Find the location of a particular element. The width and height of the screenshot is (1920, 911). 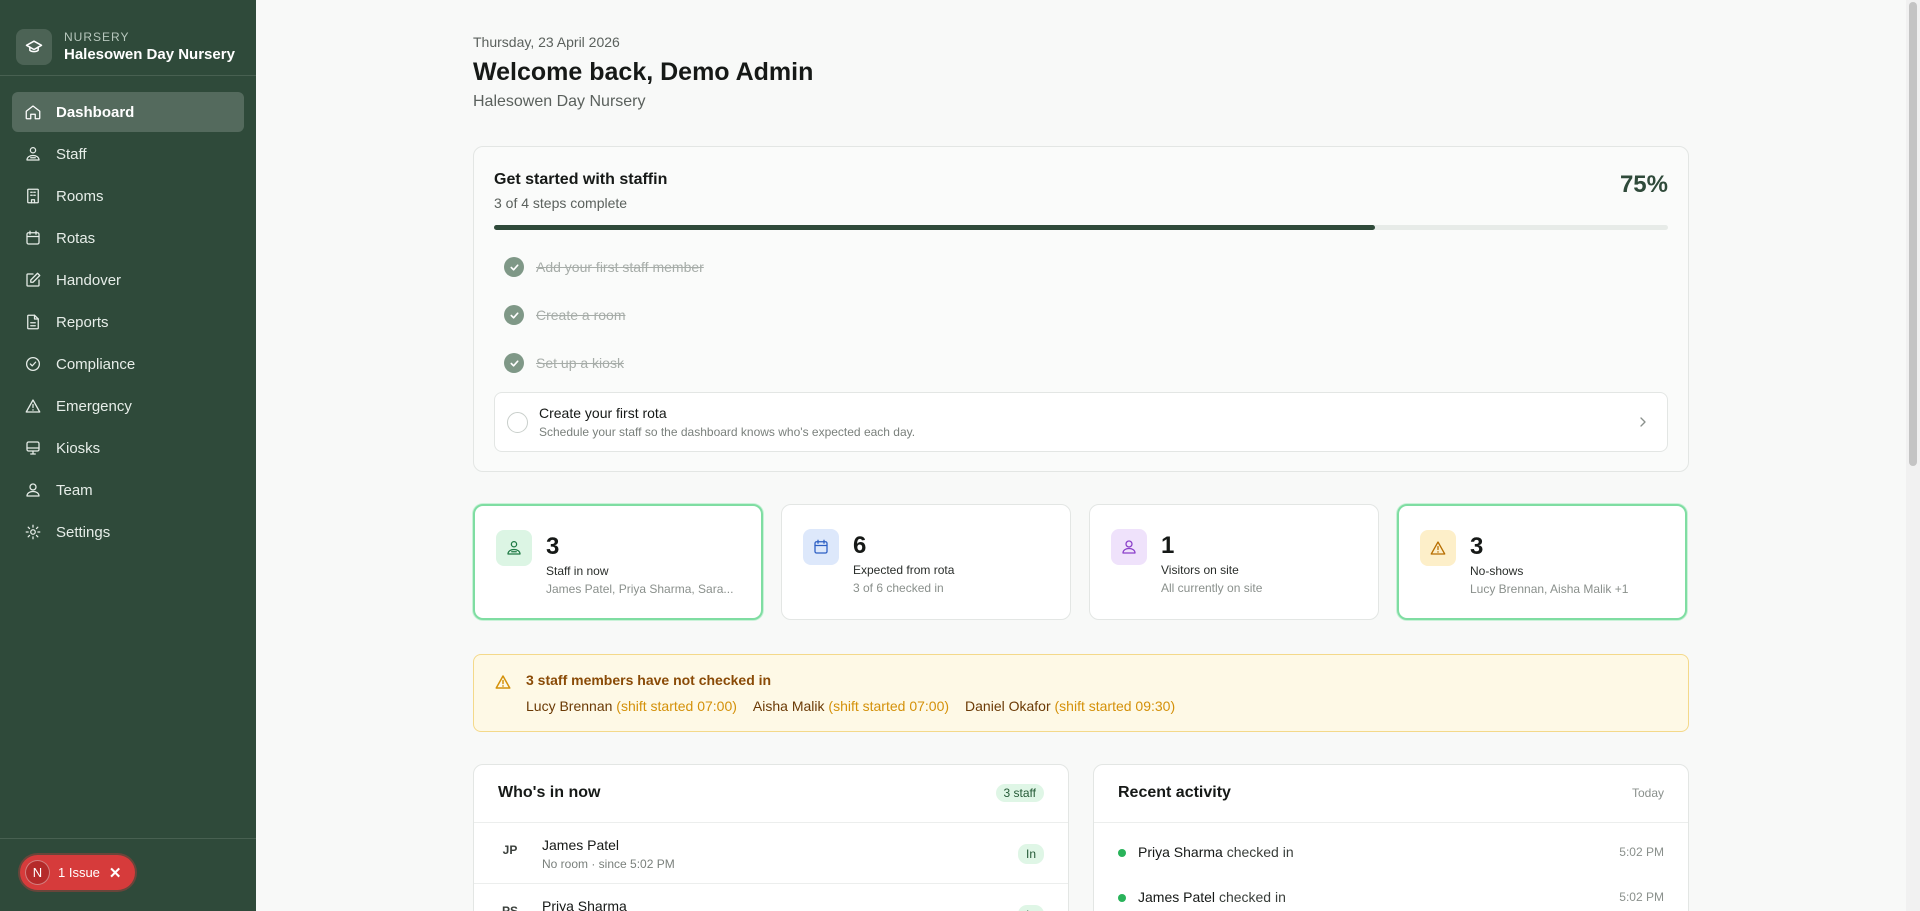

alert-staff-name: Daniel Okafor is located at coordinates (1008, 706).